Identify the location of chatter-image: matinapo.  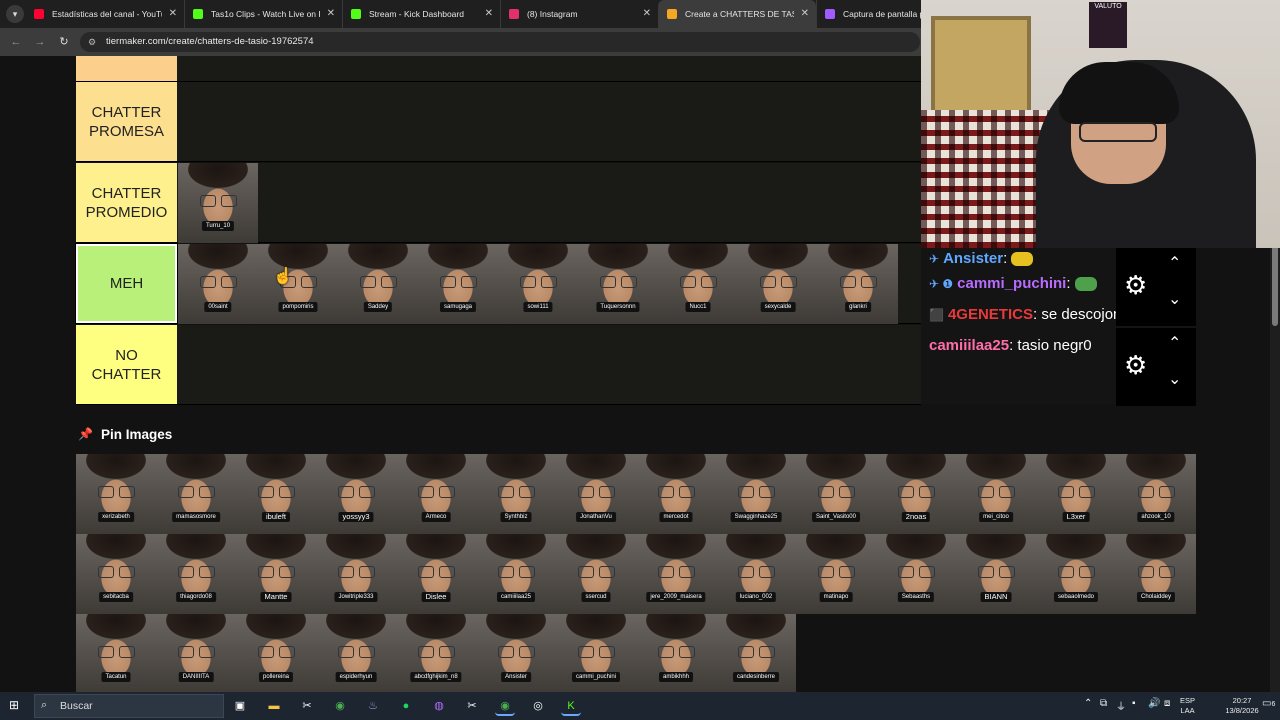
(836, 574).